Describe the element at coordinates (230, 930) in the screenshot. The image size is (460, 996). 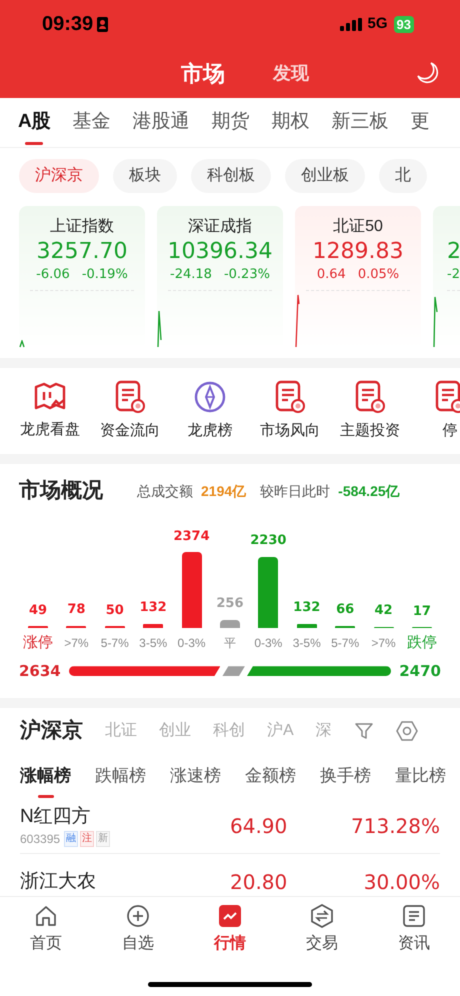
I see `nav-tab: 行情` at that location.